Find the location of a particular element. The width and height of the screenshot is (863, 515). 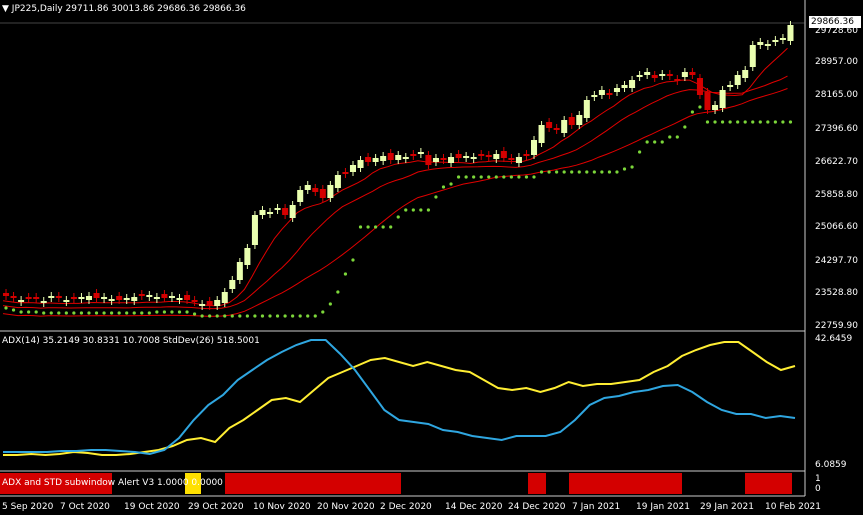

time-axis-label: 2 Dec 2020 is located at coordinates (406, 507).